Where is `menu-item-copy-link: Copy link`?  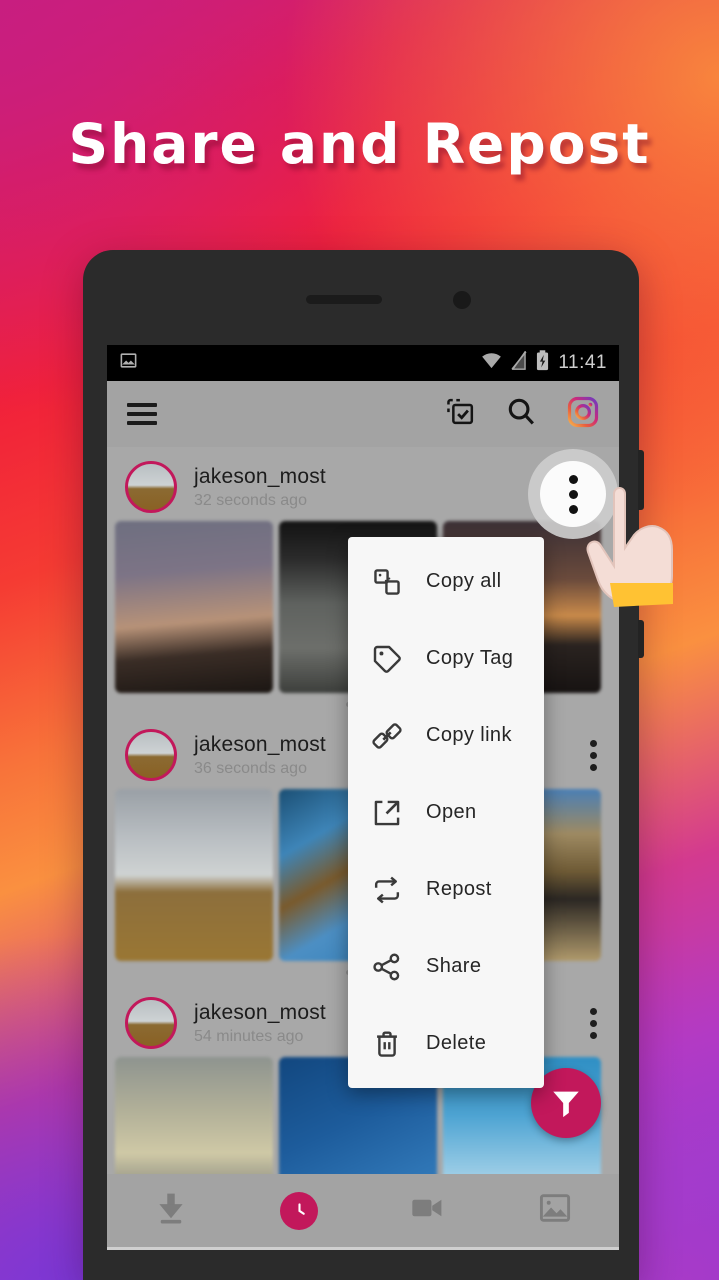
menu-item-copy-link: Copy link is located at coordinates (446, 735).